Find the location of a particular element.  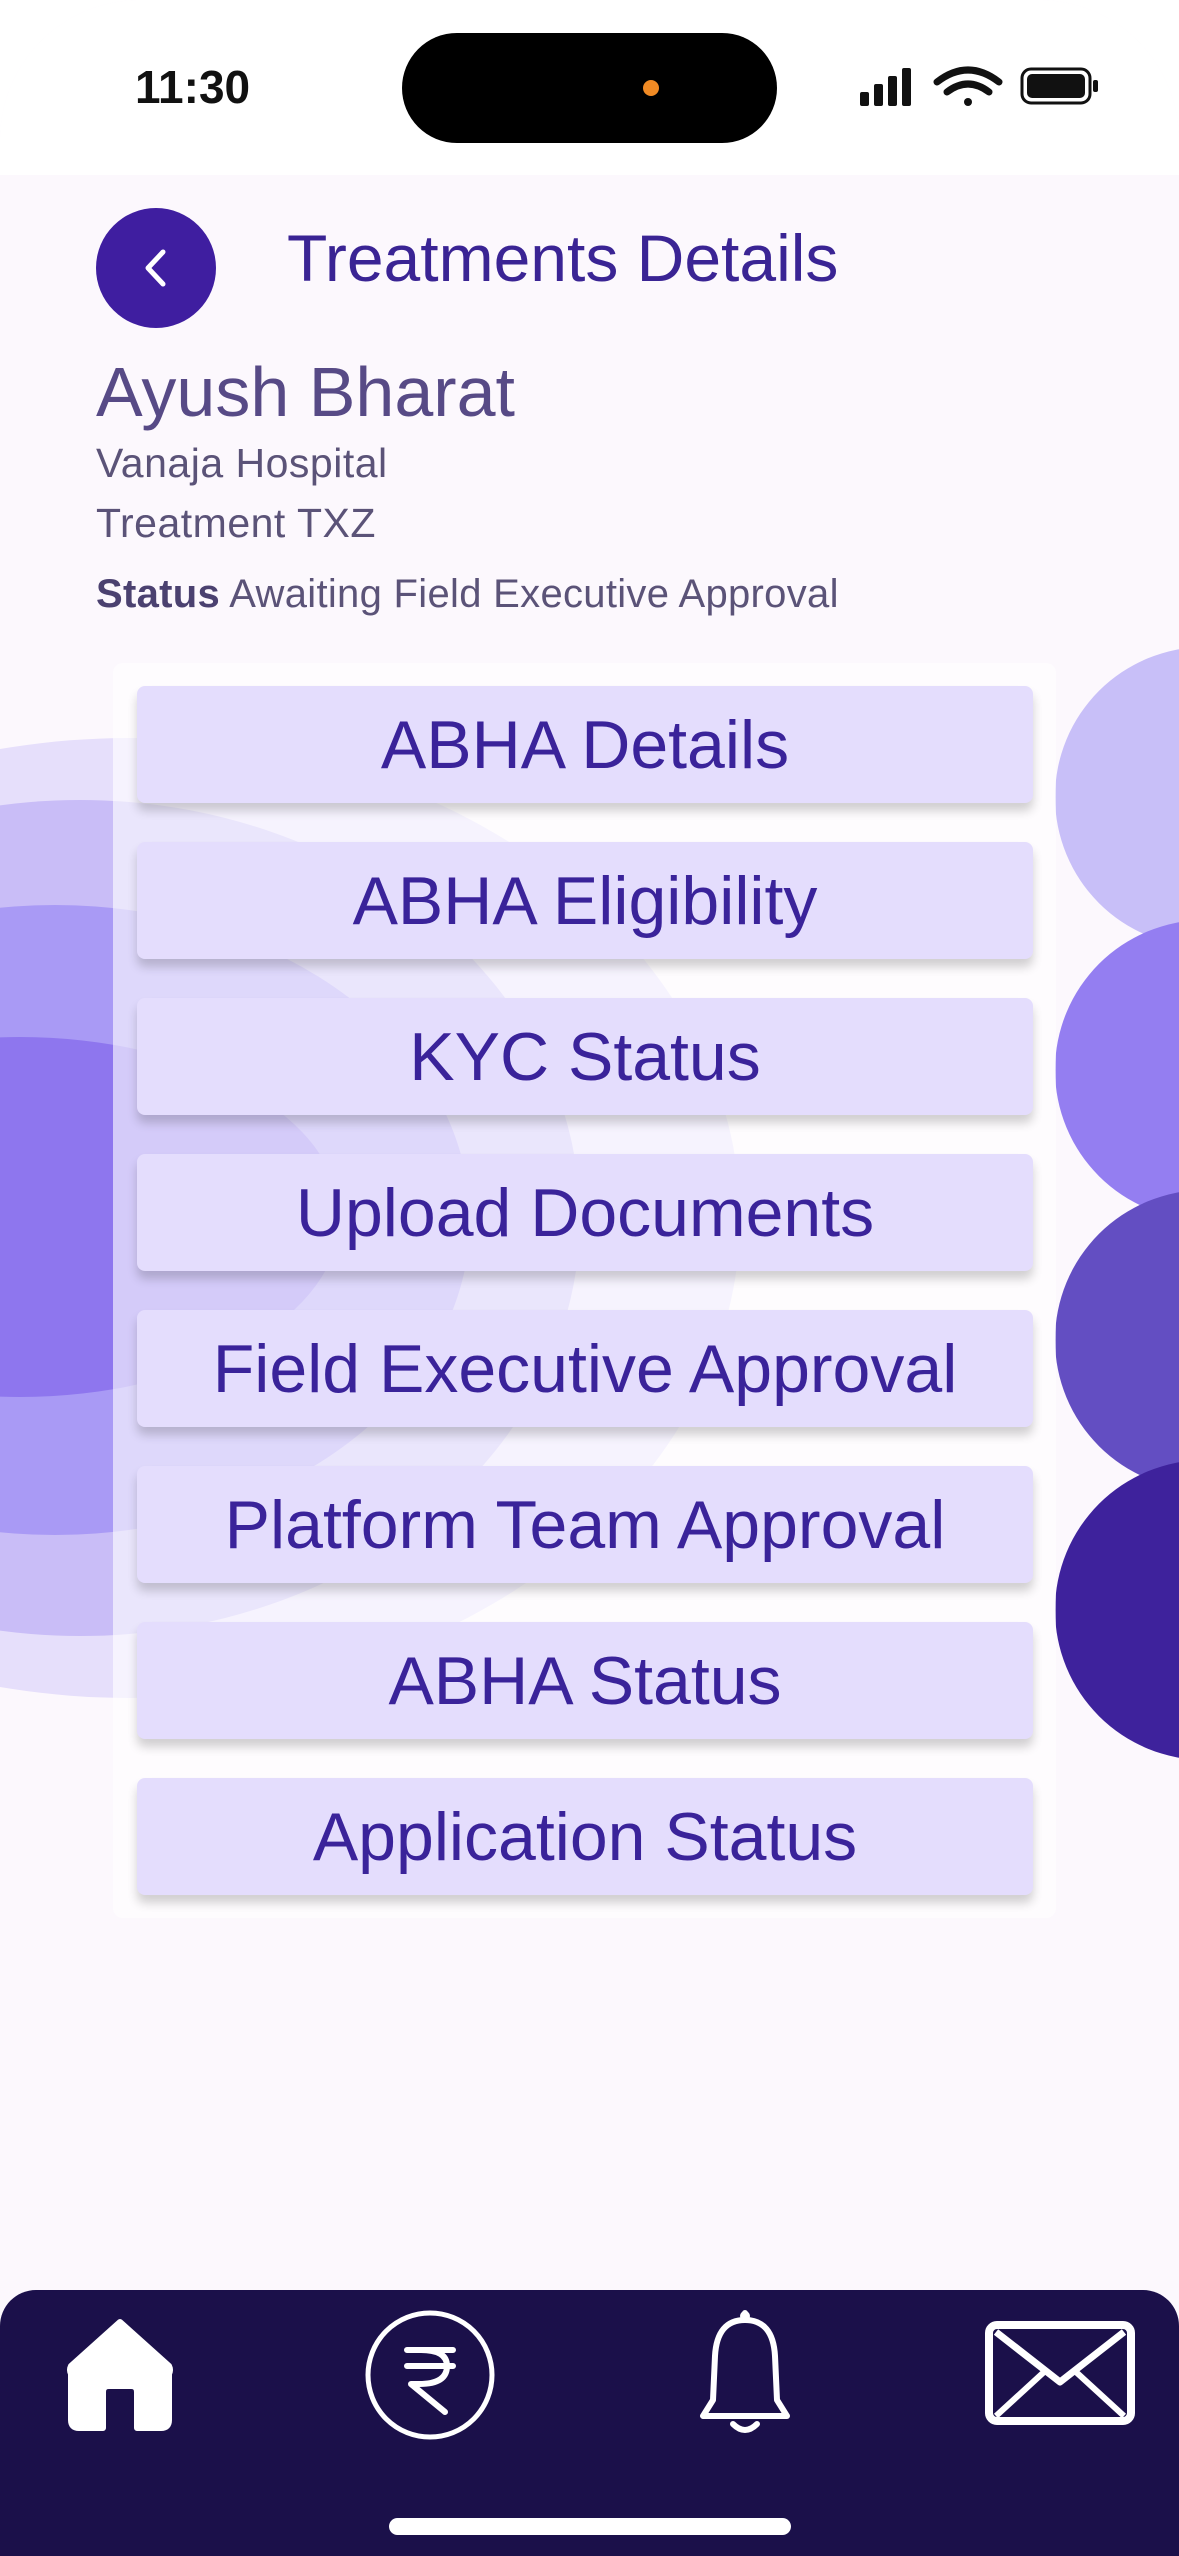

status-bar: 11:30 is located at coordinates (589, 87).